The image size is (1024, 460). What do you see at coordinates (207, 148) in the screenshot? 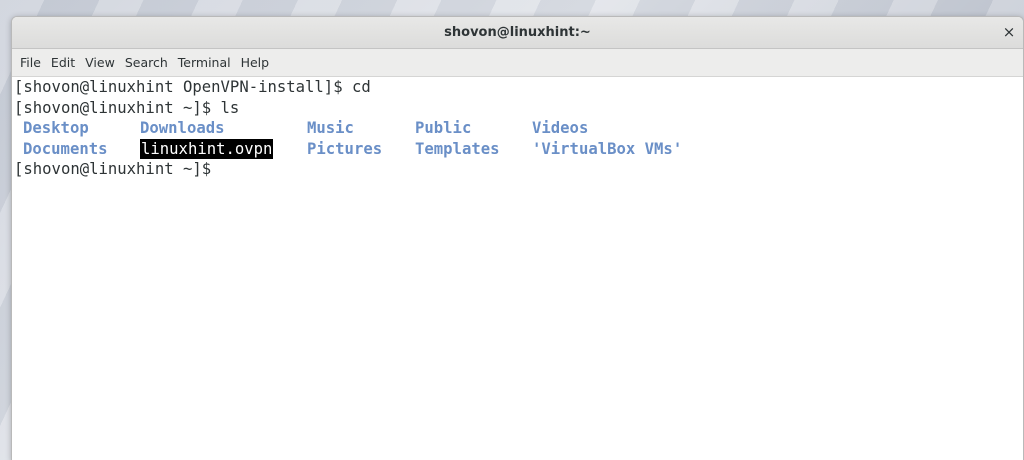
I see `ls-entry-linuxhint-ovpn: linuxhint.ovpn` at bounding box center [207, 148].